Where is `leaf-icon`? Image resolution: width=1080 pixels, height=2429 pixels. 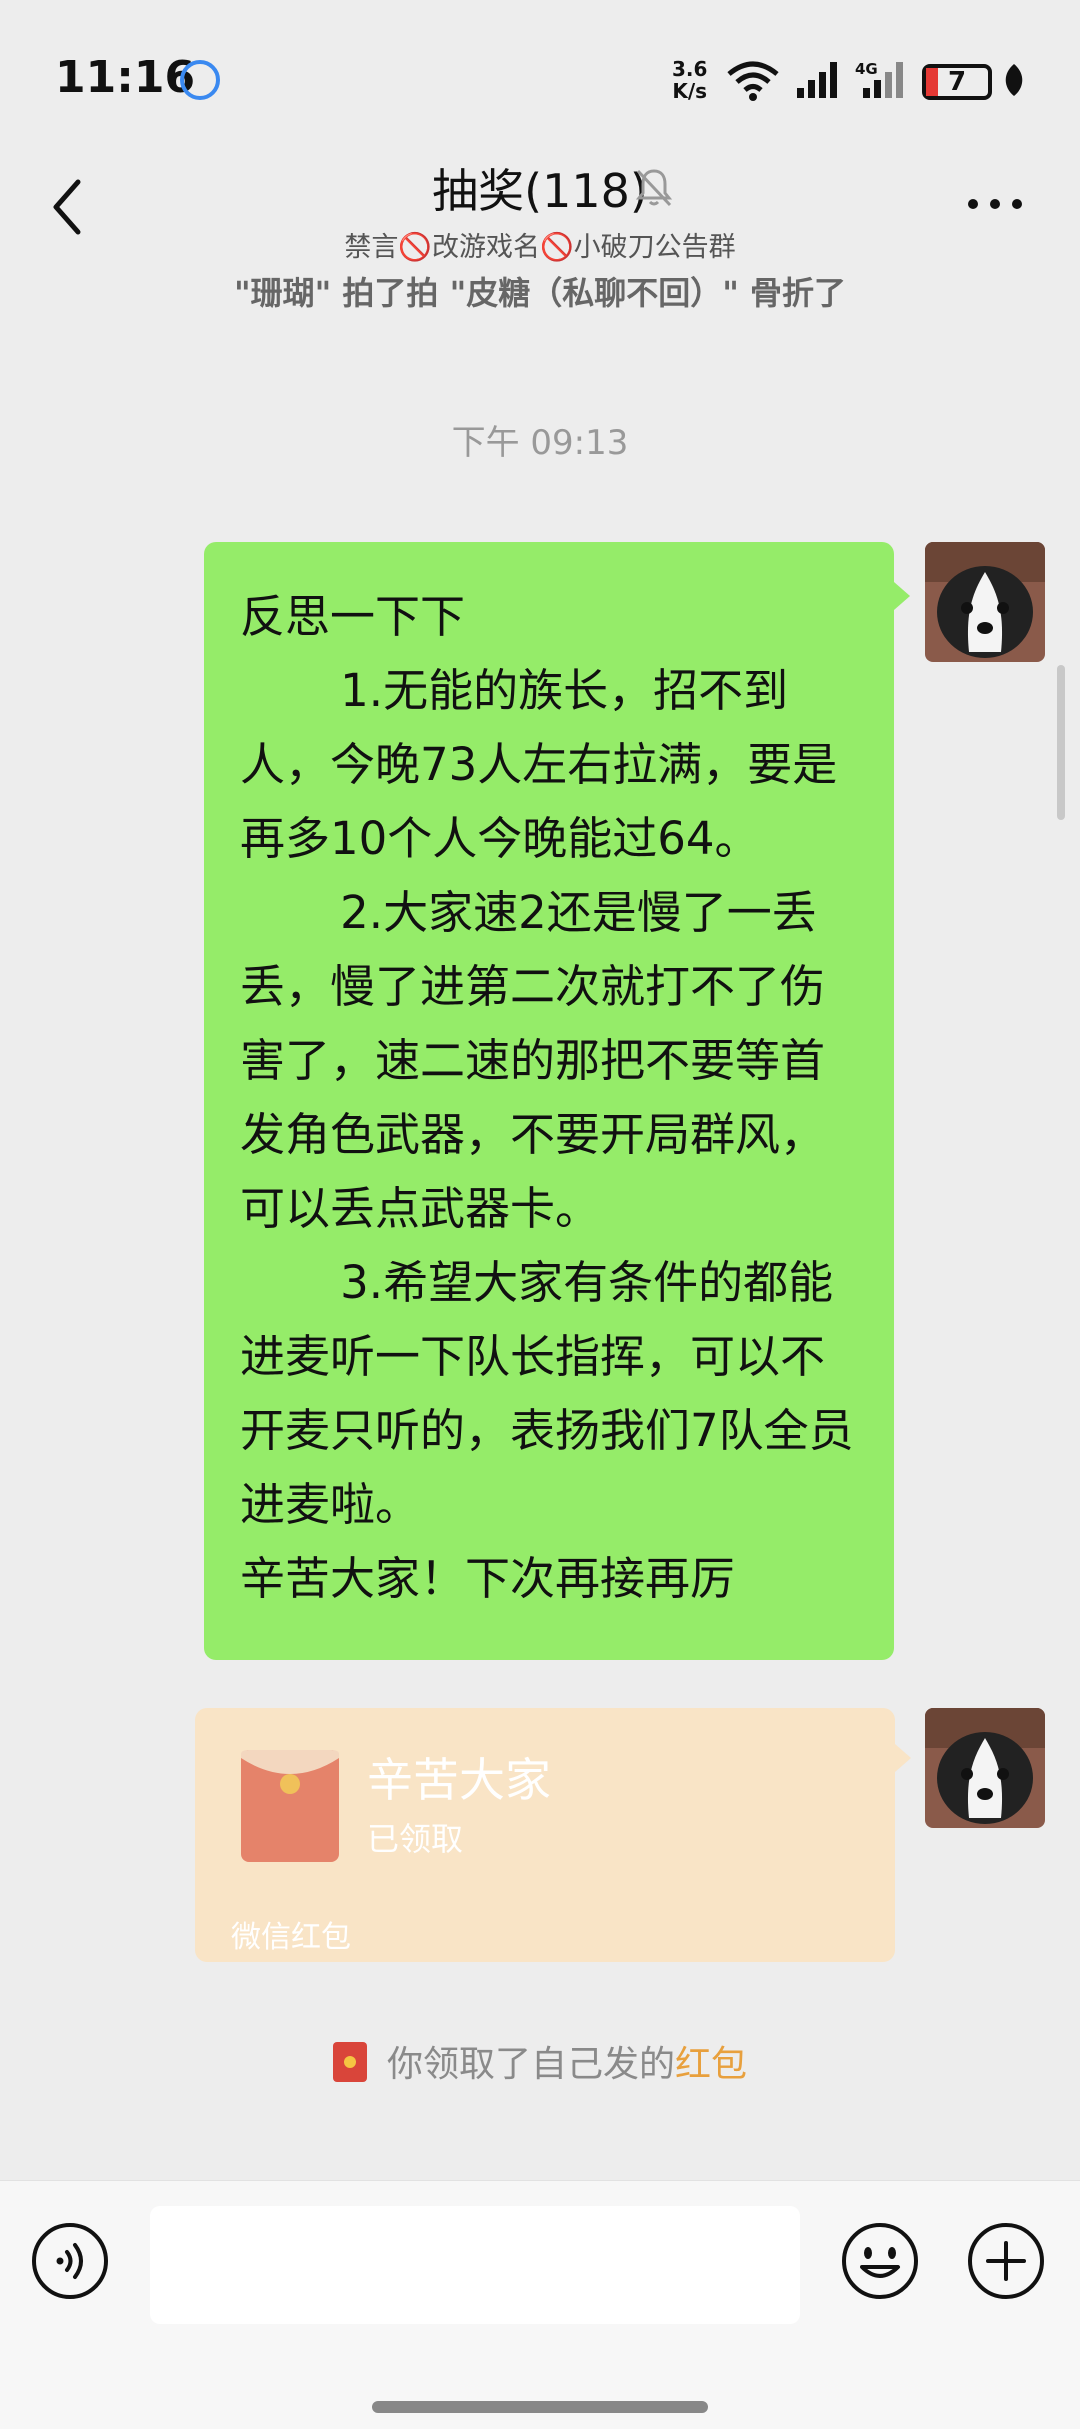
leaf-icon is located at coordinates (1014, 80).